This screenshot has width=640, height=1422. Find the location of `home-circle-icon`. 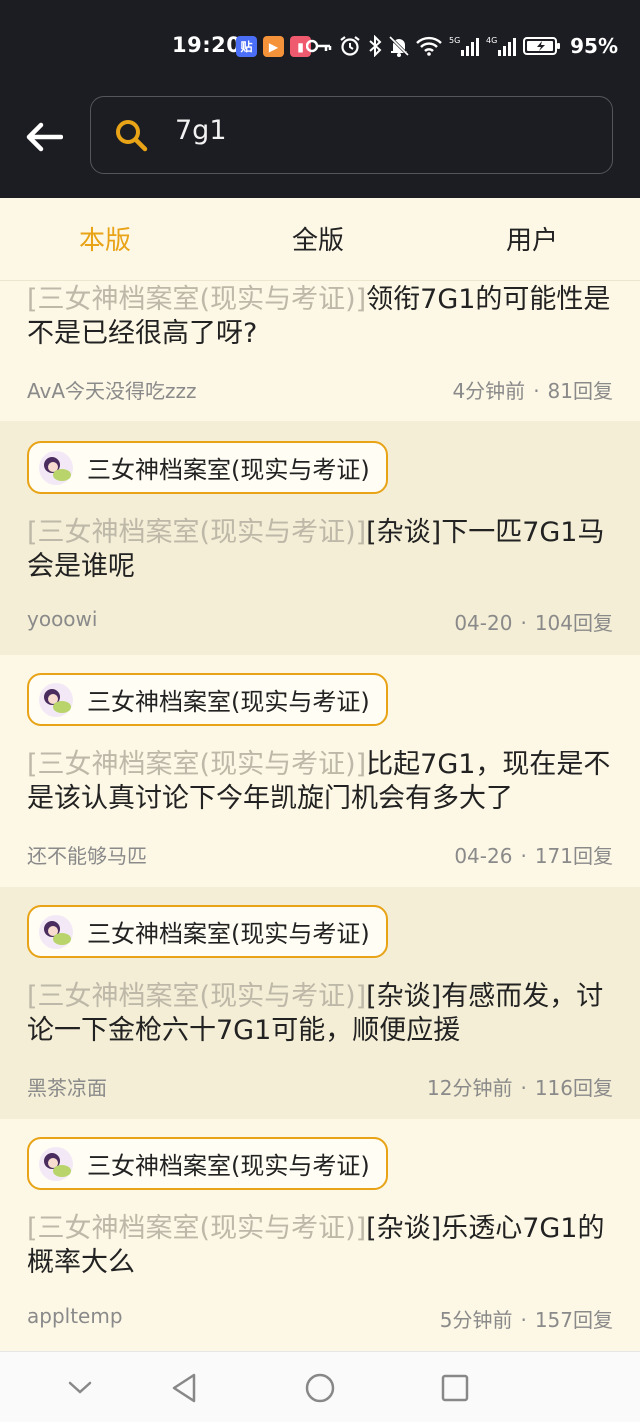

home-circle-icon is located at coordinates (320, 1388).